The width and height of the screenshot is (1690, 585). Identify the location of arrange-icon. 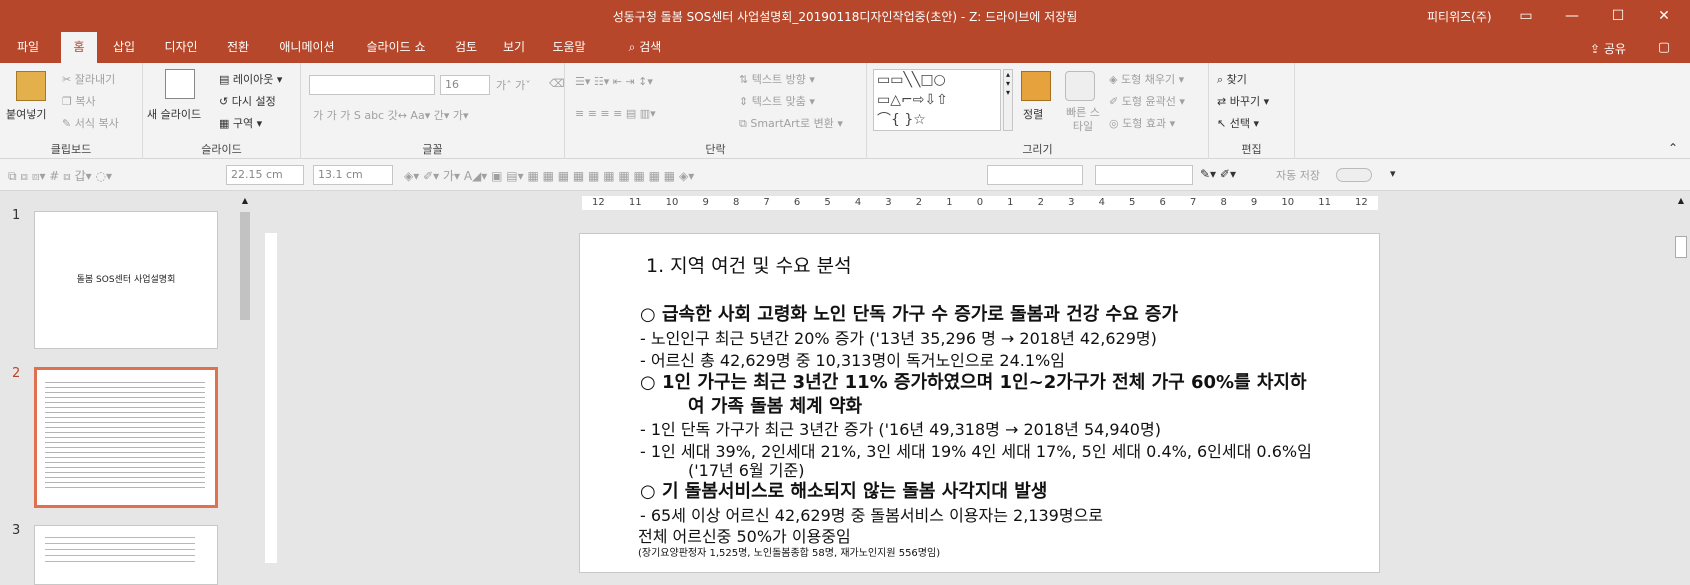
(1036, 86).